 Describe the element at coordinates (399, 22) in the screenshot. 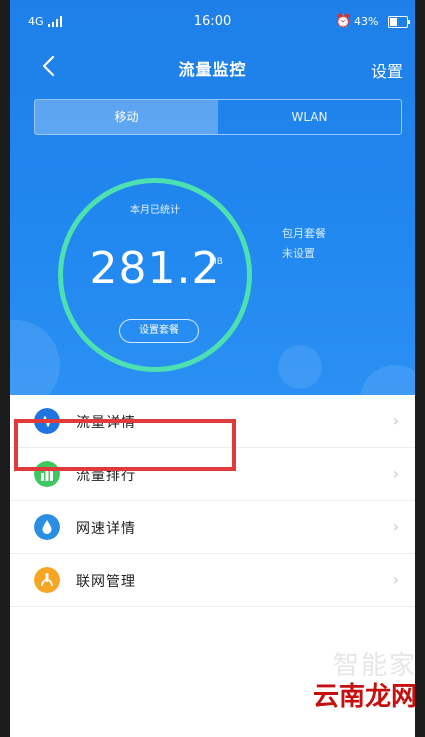

I see `battery-icon` at that location.